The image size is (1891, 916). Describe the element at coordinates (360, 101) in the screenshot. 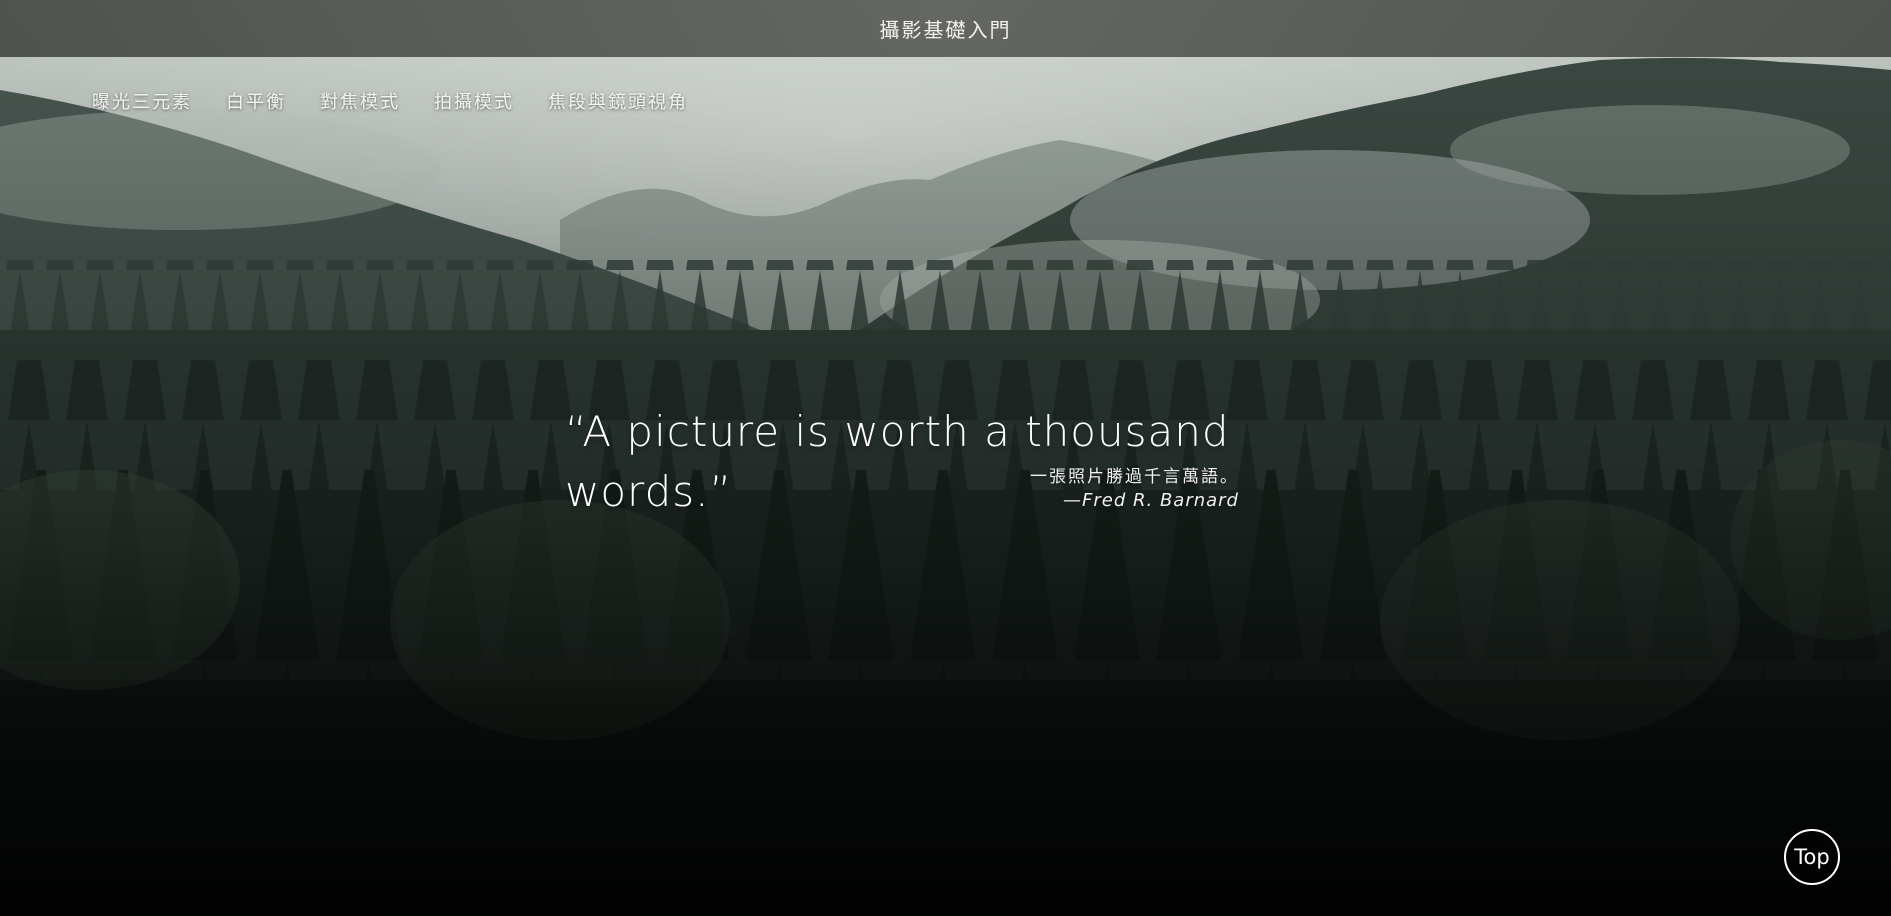

I see `nav-item-focus-mode: 對焦模式` at that location.